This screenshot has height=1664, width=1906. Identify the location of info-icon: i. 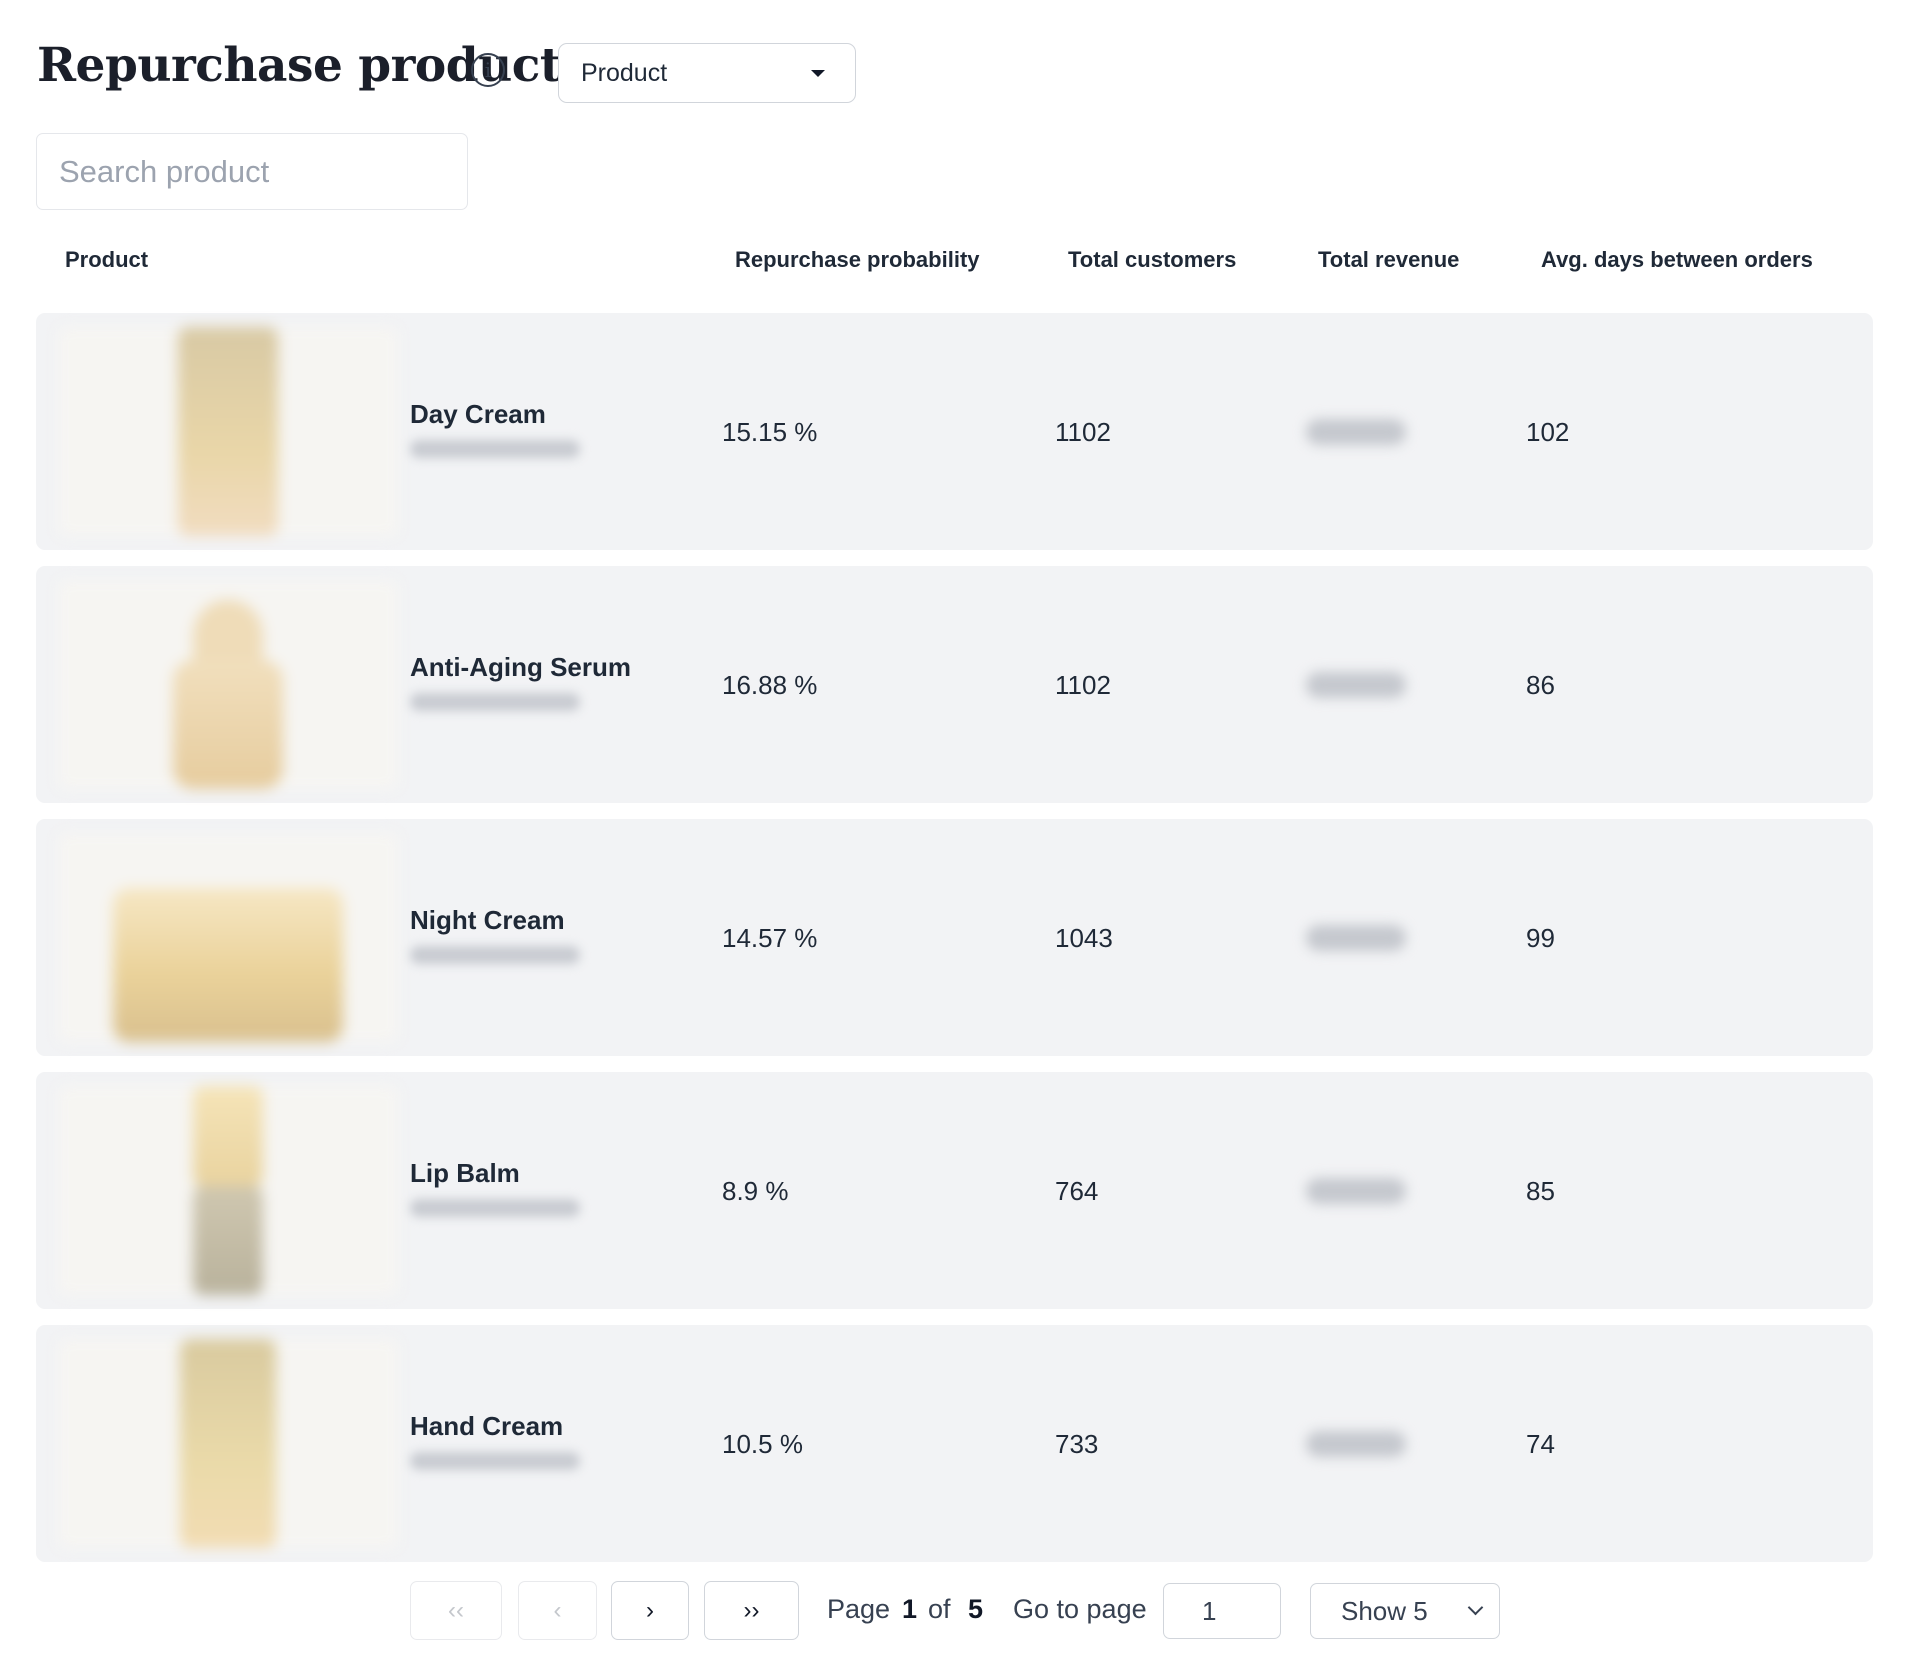
(488, 70).